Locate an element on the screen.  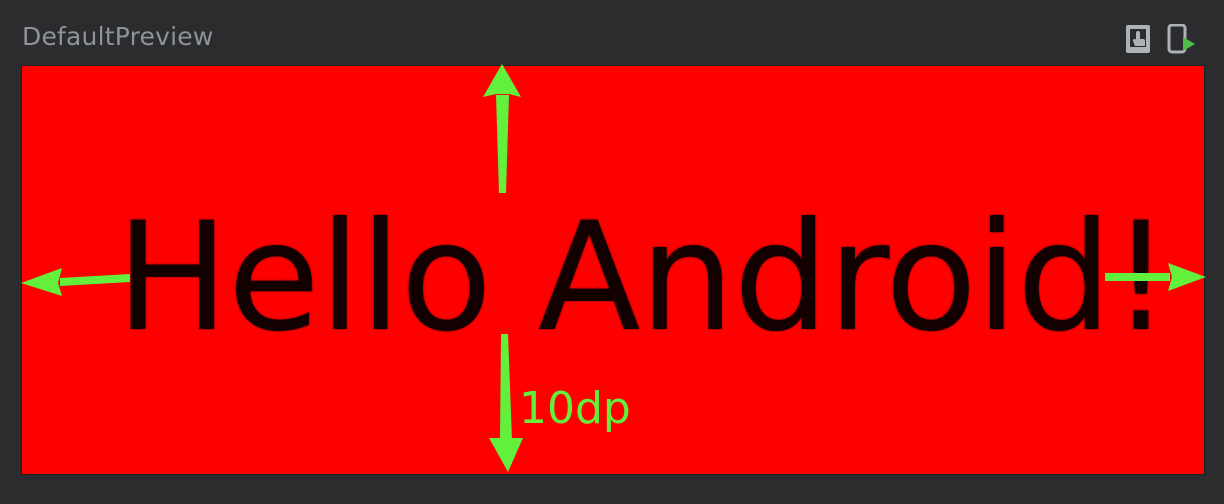
interactive-mode-icon is located at coordinates (1138, 39).